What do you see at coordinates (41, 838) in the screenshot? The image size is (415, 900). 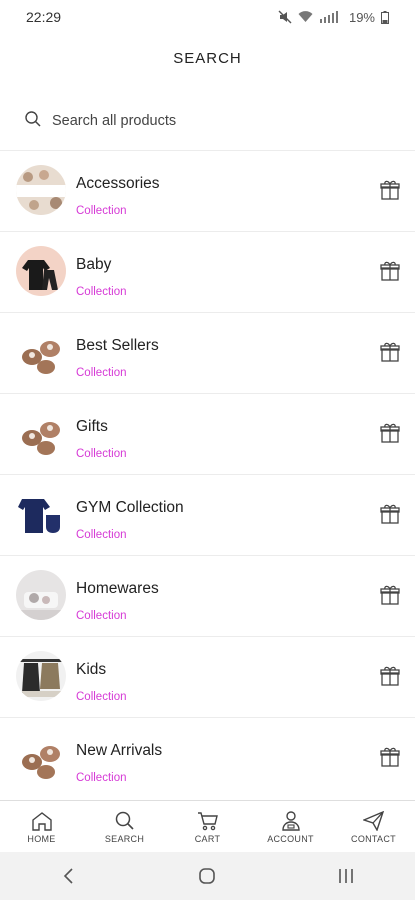 I see `nav-home-label: HOME` at bounding box center [41, 838].